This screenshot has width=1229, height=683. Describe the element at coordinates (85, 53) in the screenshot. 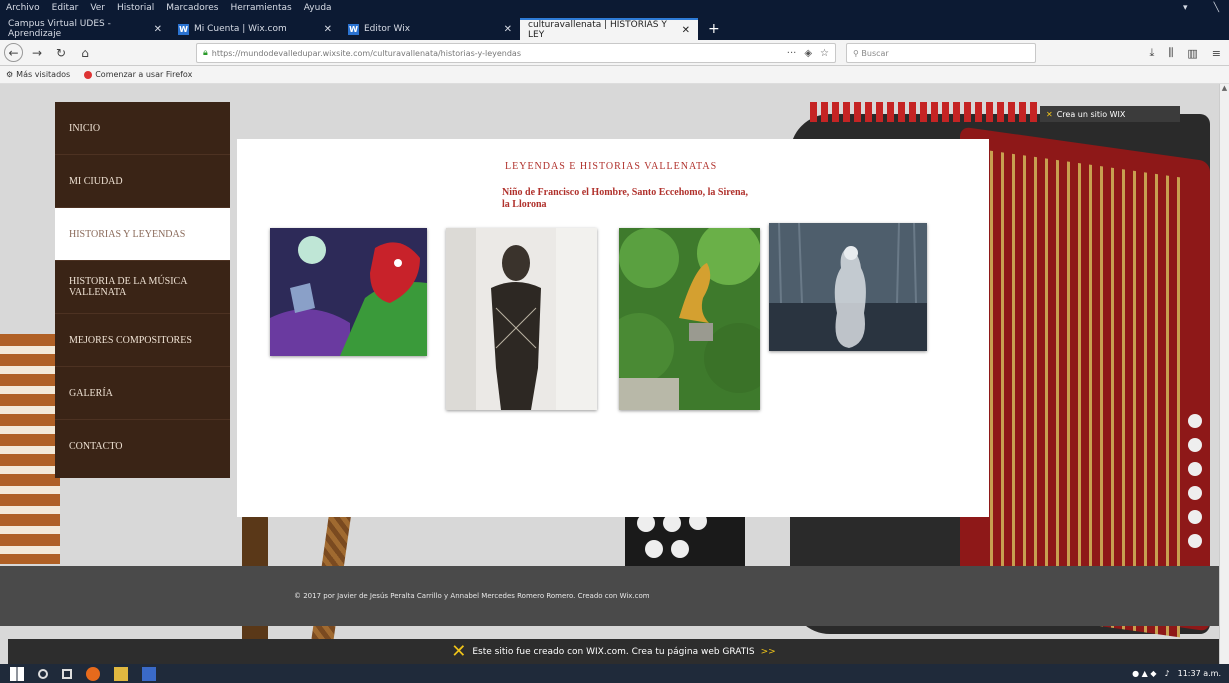

I see `home-button: ⌂` at that location.